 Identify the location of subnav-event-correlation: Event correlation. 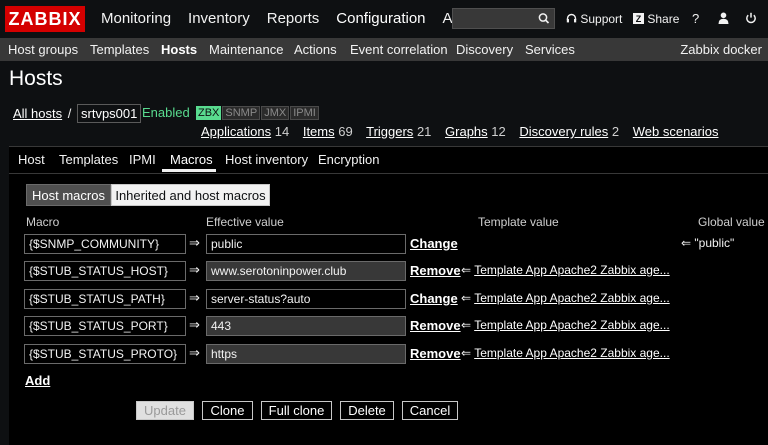
(399, 50).